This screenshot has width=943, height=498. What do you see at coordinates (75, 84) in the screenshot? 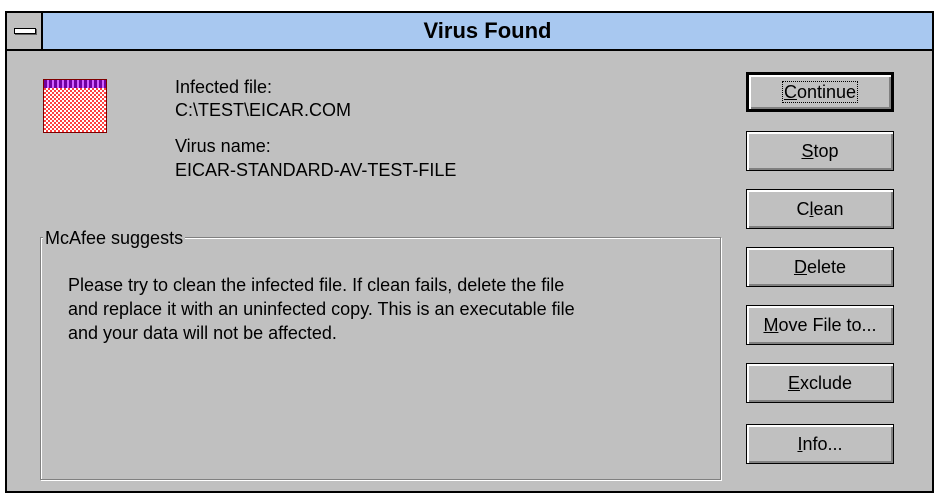
I see `virus-icon-header` at bounding box center [75, 84].